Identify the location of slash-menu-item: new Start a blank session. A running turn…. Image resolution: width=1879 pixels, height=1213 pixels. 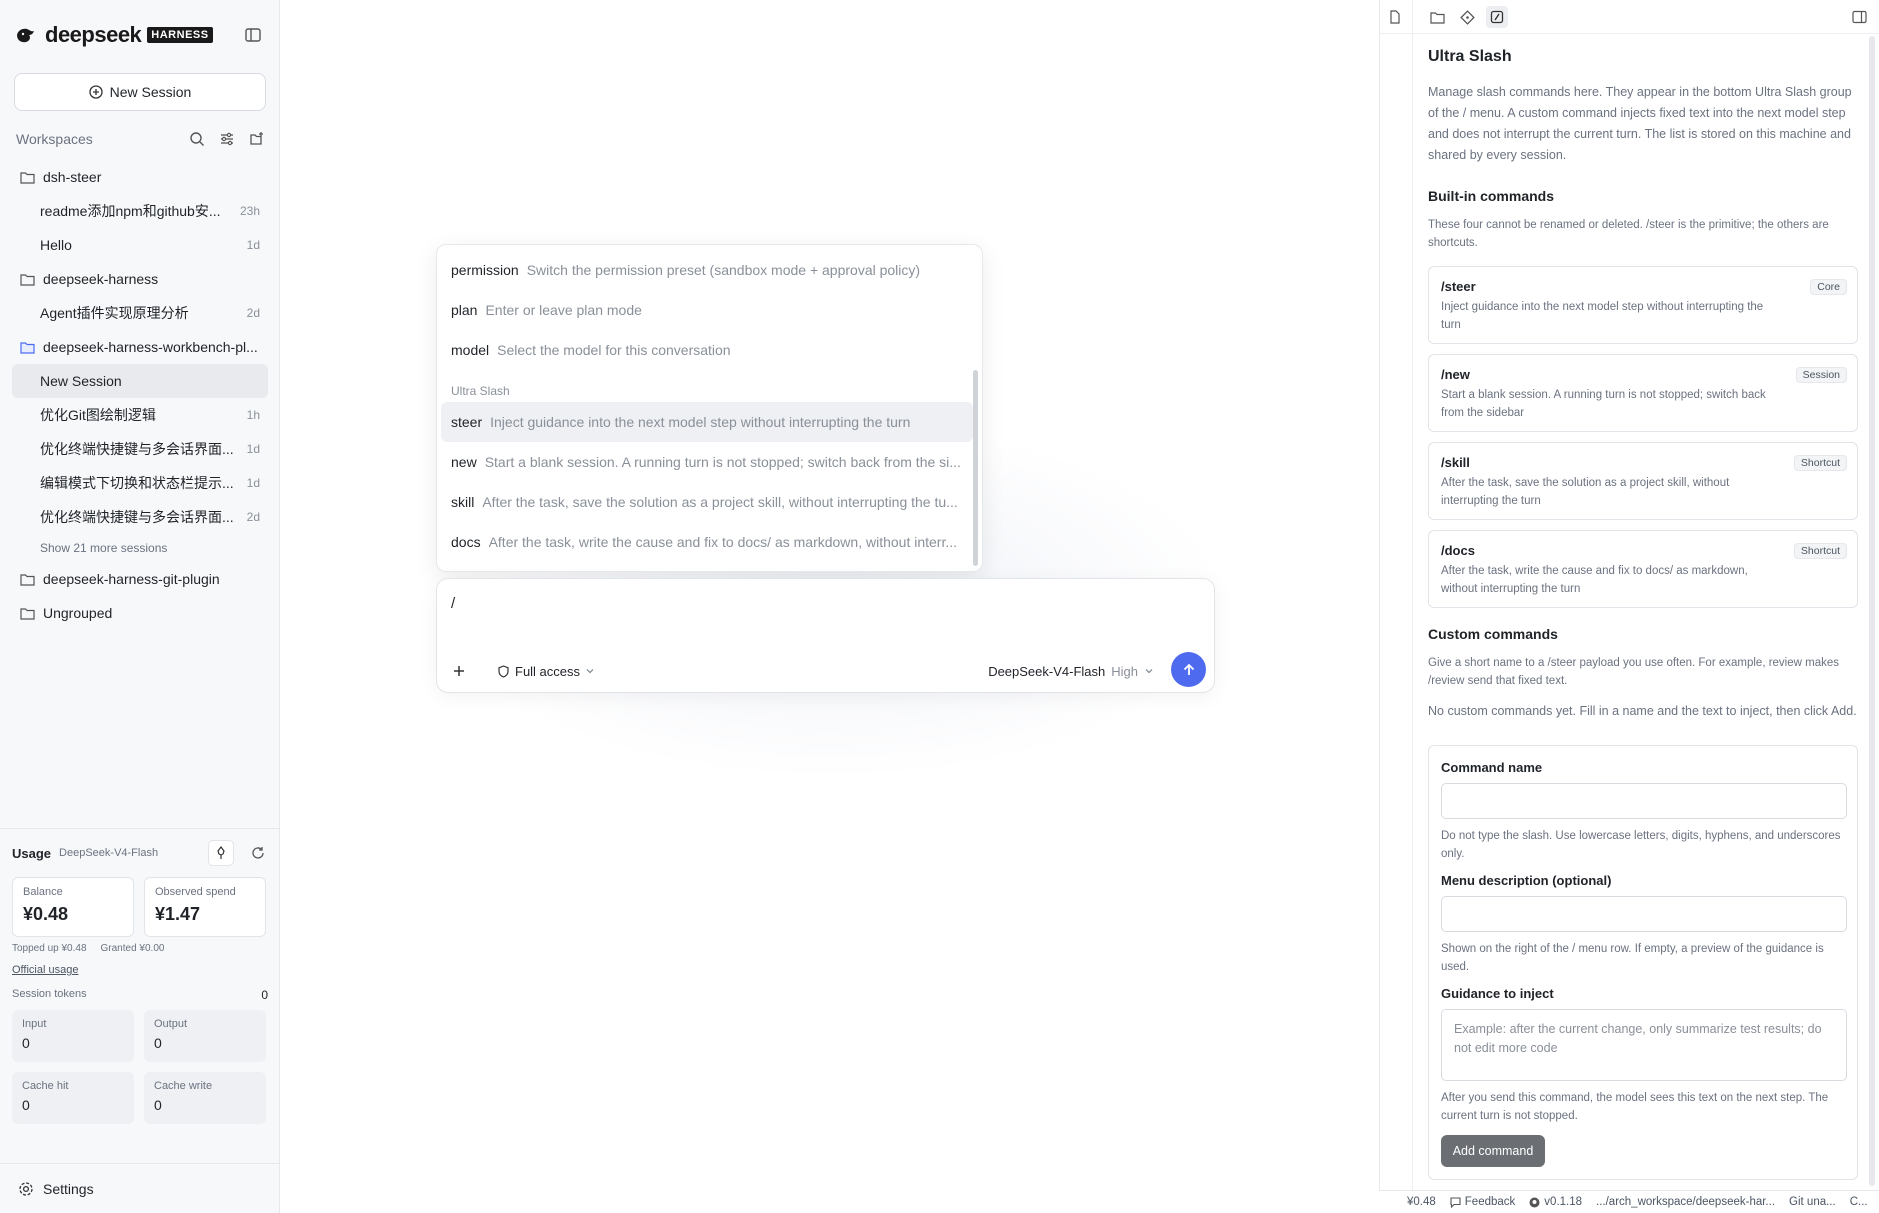
(707, 462).